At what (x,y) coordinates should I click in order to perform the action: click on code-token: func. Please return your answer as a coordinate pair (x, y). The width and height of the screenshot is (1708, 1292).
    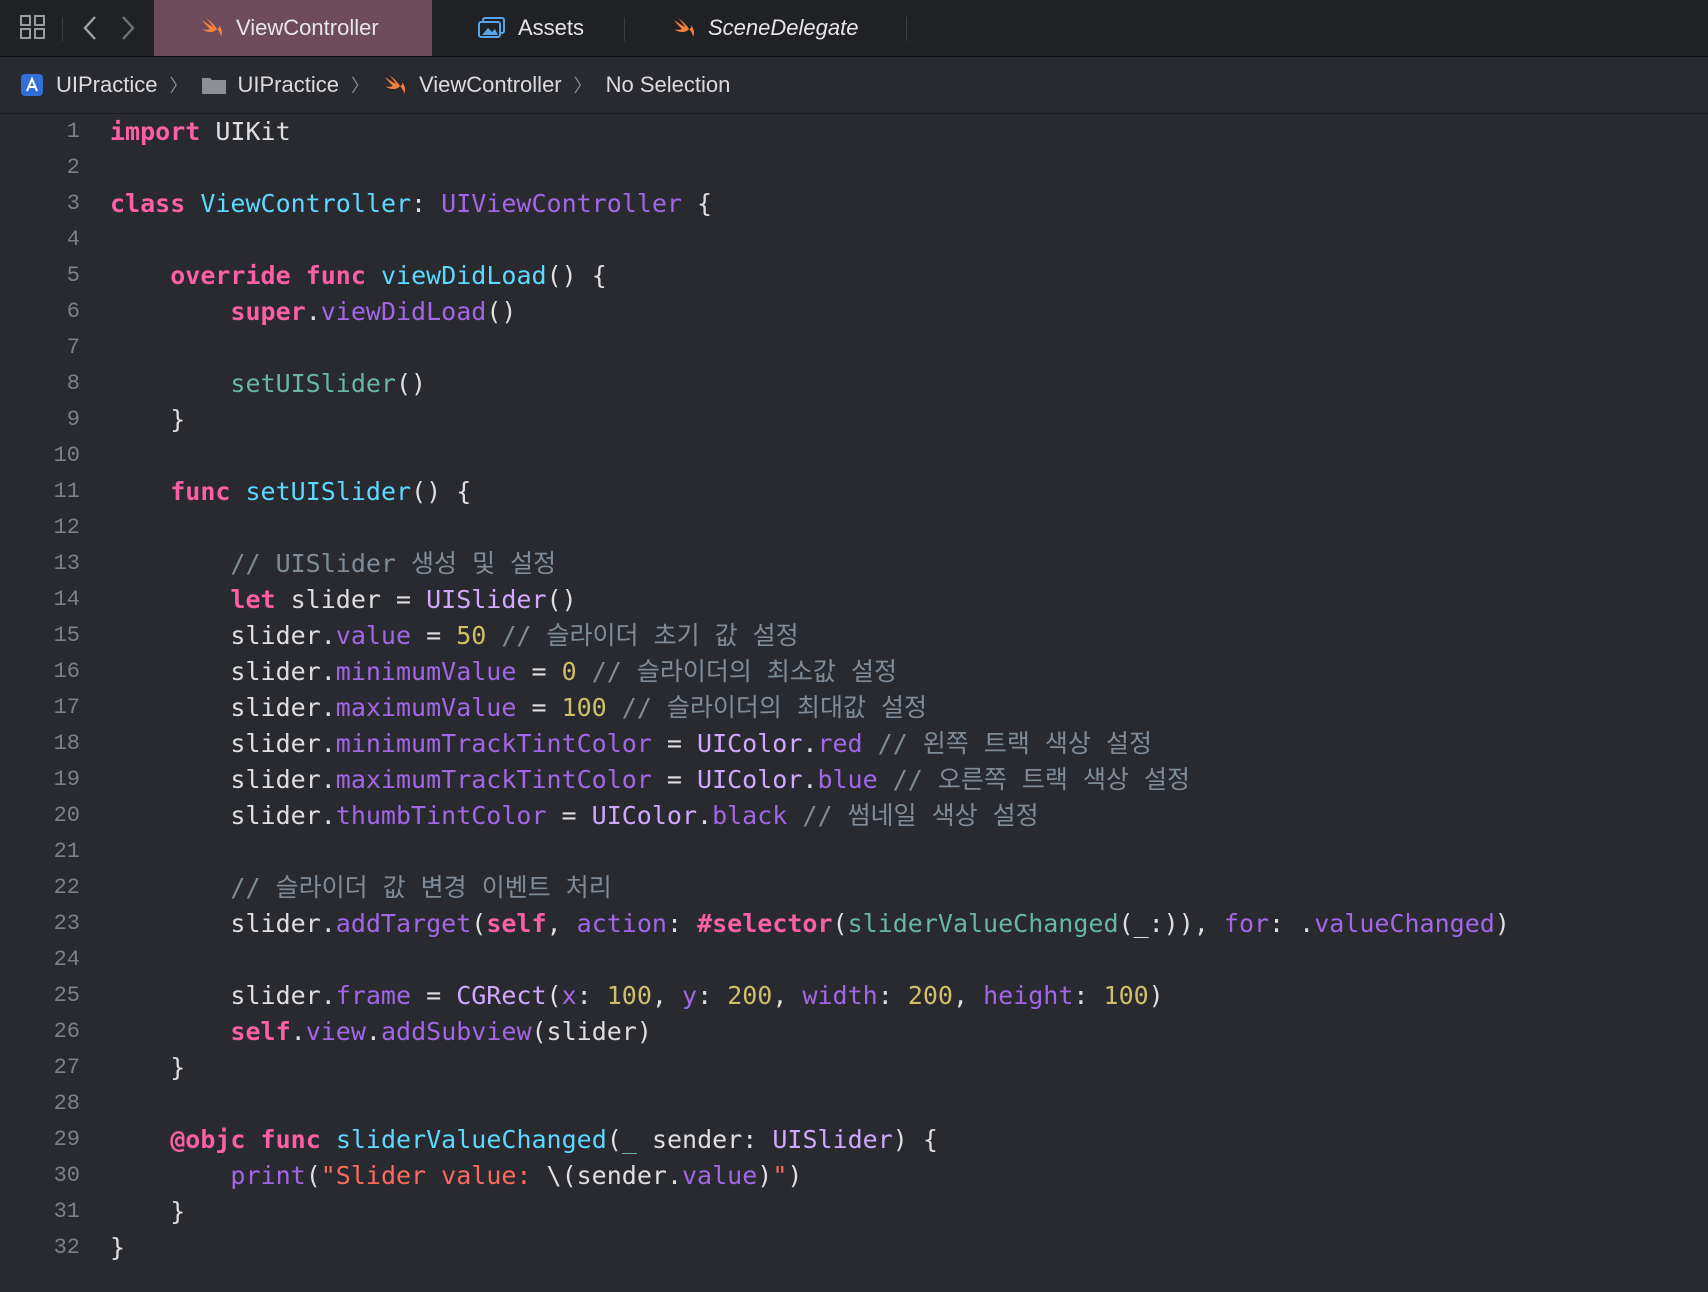
    Looking at the image, I should click on (290, 1139).